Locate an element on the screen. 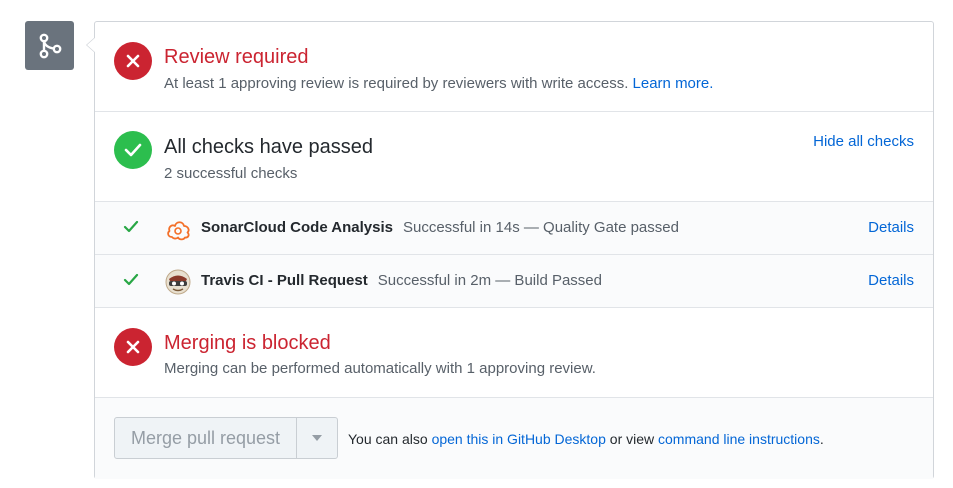 The width and height of the screenshot is (953, 488). checks-status-circle is located at coordinates (133, 150).